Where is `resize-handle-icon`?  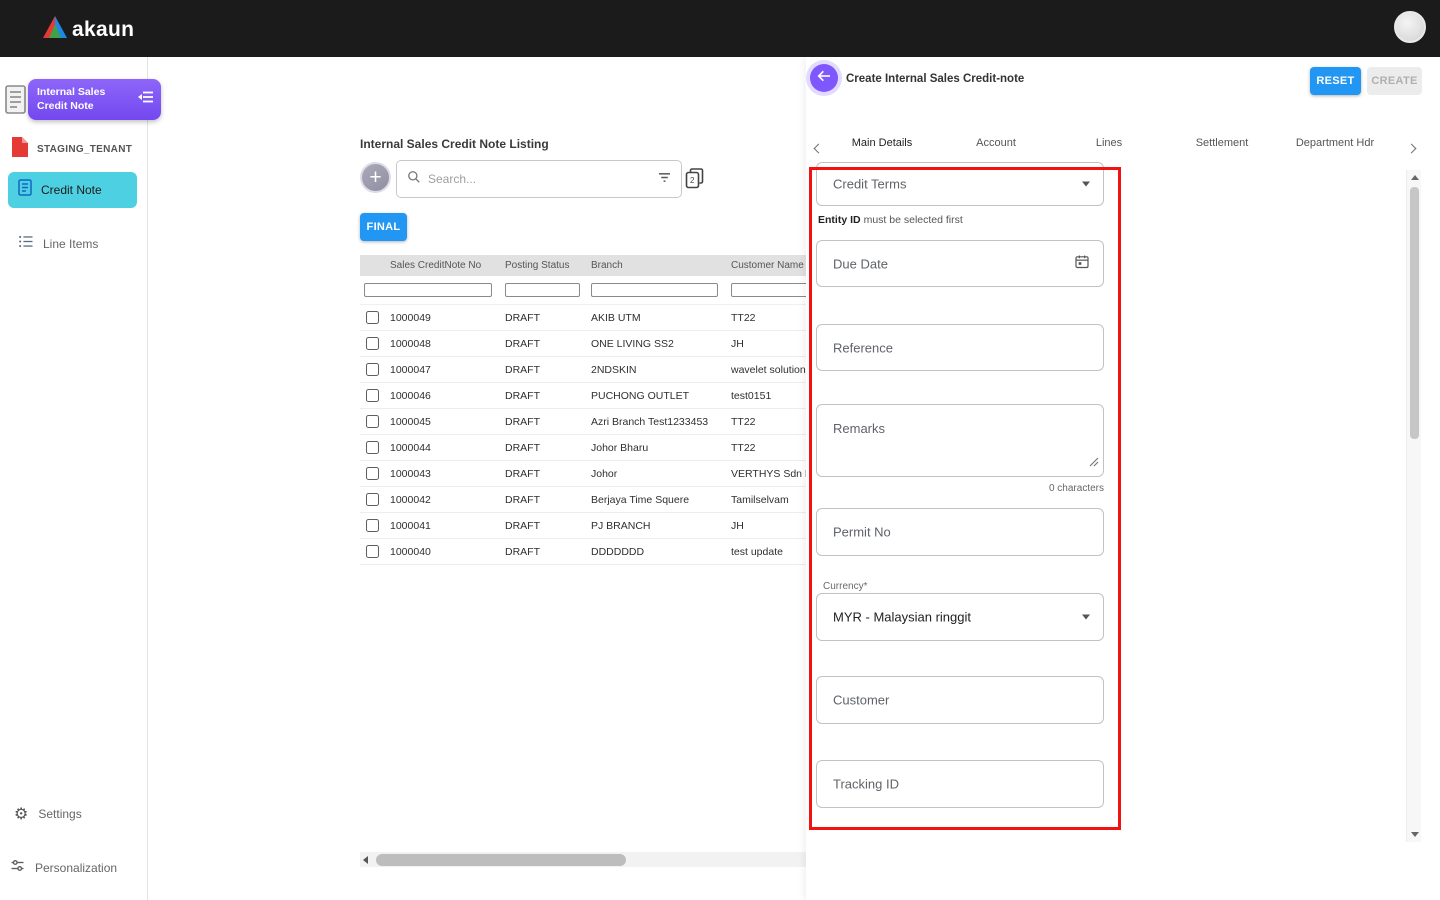
resize-handle-icon is located at coordinates (1094, 463).